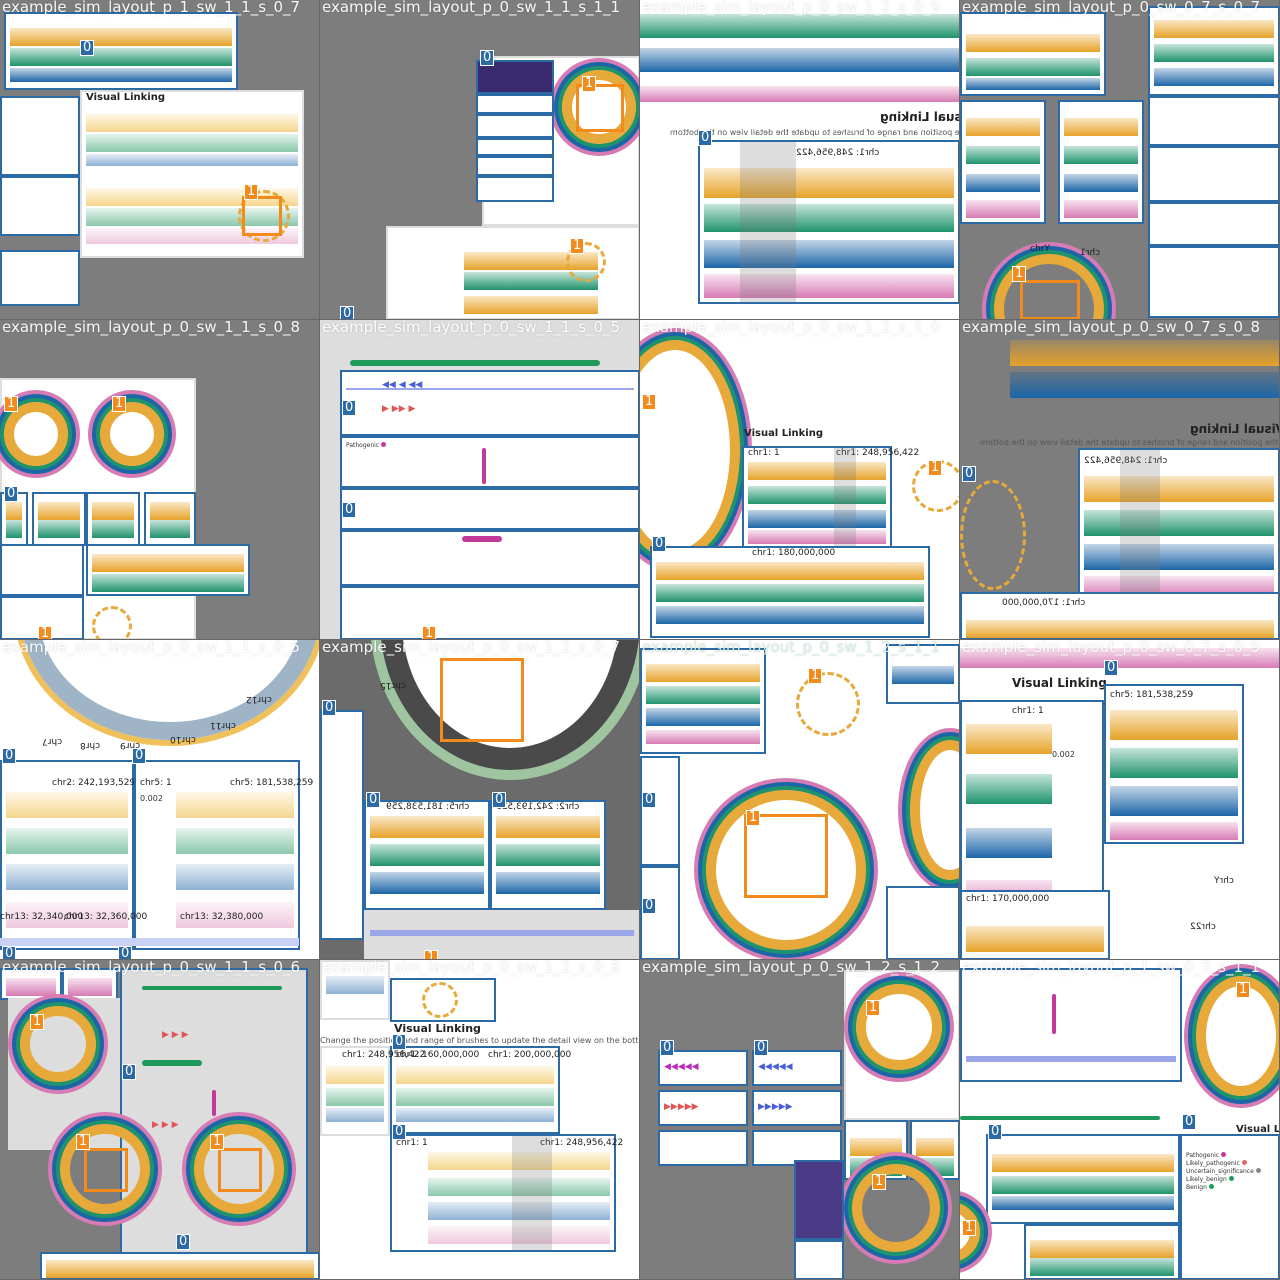 Image resolution: width=1280 pixels, height=1280 pixels. I want to click on gene-panel: ◀◀ ◀ ◀◀ ▶ ▶▶ ▶, so click(489, 403).